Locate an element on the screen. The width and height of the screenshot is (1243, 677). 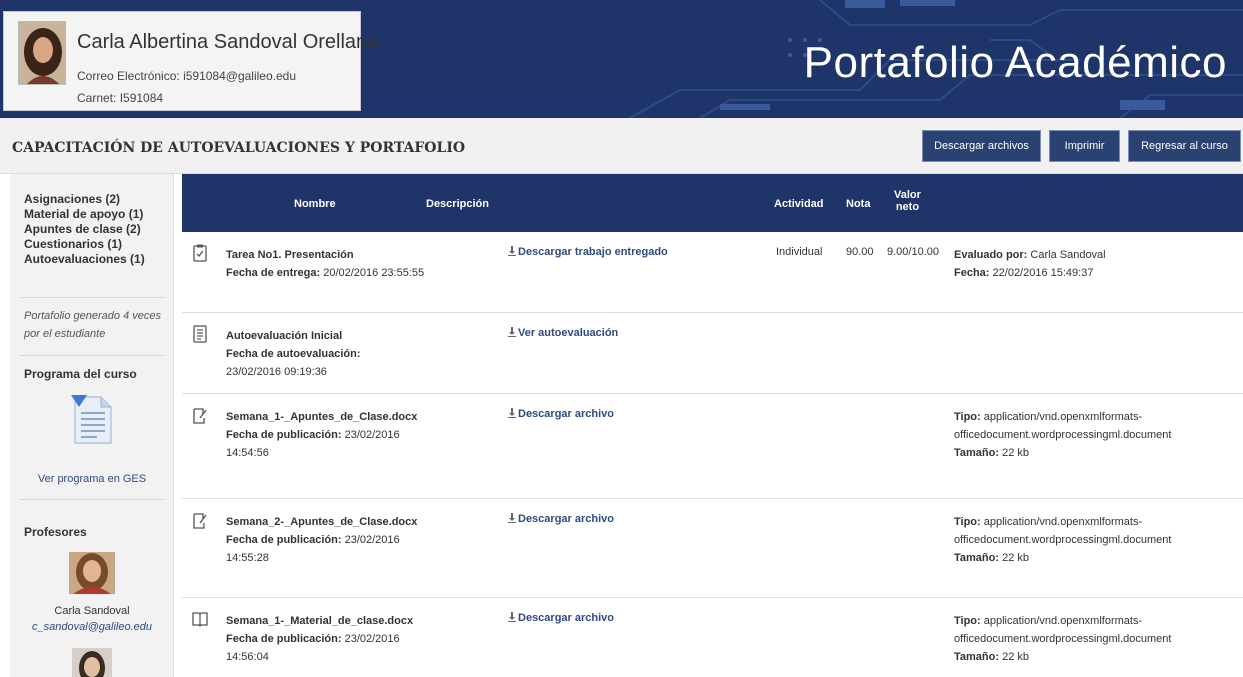
row-activity: Individual is located at coordinates (799, 252).